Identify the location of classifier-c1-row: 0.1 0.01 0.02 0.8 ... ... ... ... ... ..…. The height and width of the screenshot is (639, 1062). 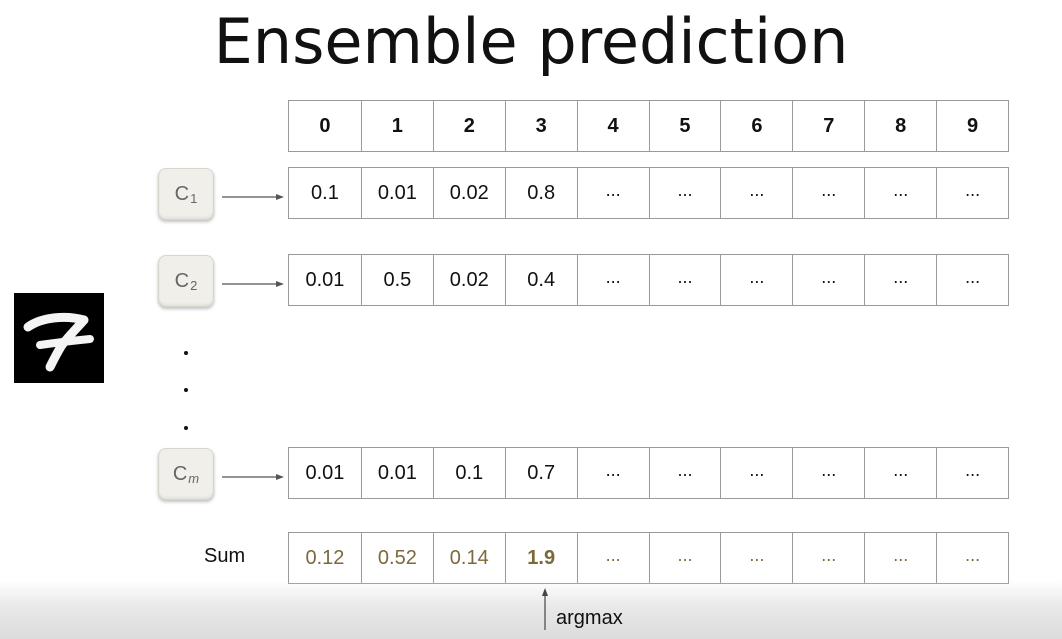
(649, 193).